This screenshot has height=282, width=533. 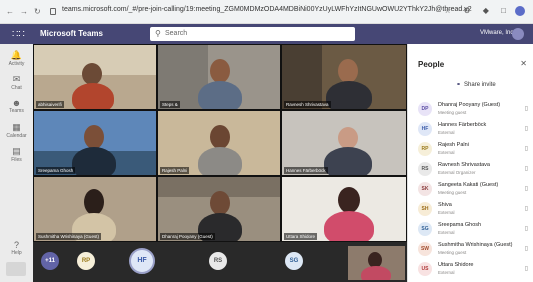 I want to click on rail-label: Chat, so click(x=16, y=88).